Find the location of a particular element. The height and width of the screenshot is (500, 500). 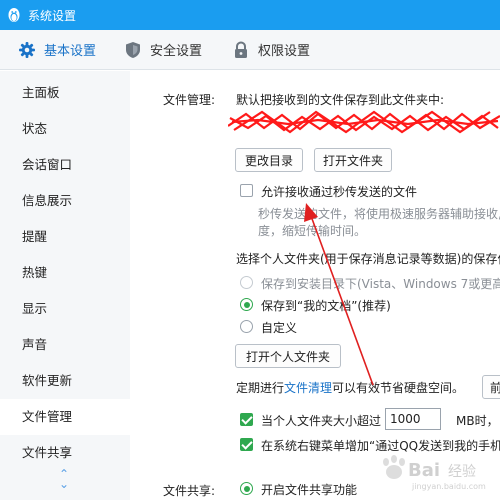

sidebar-item-file-sharing: 文件共享 is located at coordinates (65, 453).